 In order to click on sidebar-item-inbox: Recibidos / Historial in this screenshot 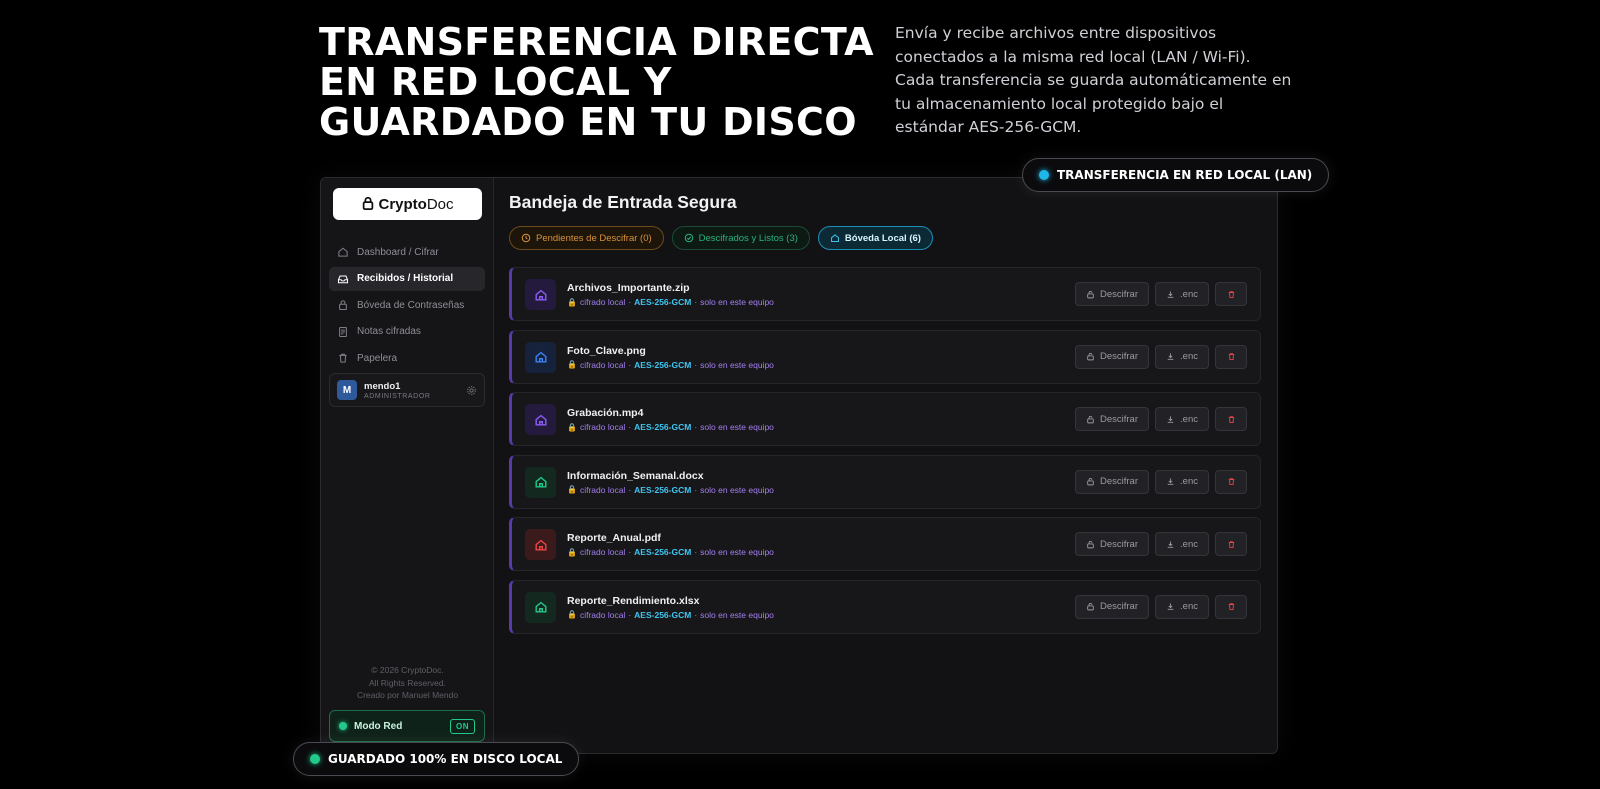, I will do `click(407, 278)`.